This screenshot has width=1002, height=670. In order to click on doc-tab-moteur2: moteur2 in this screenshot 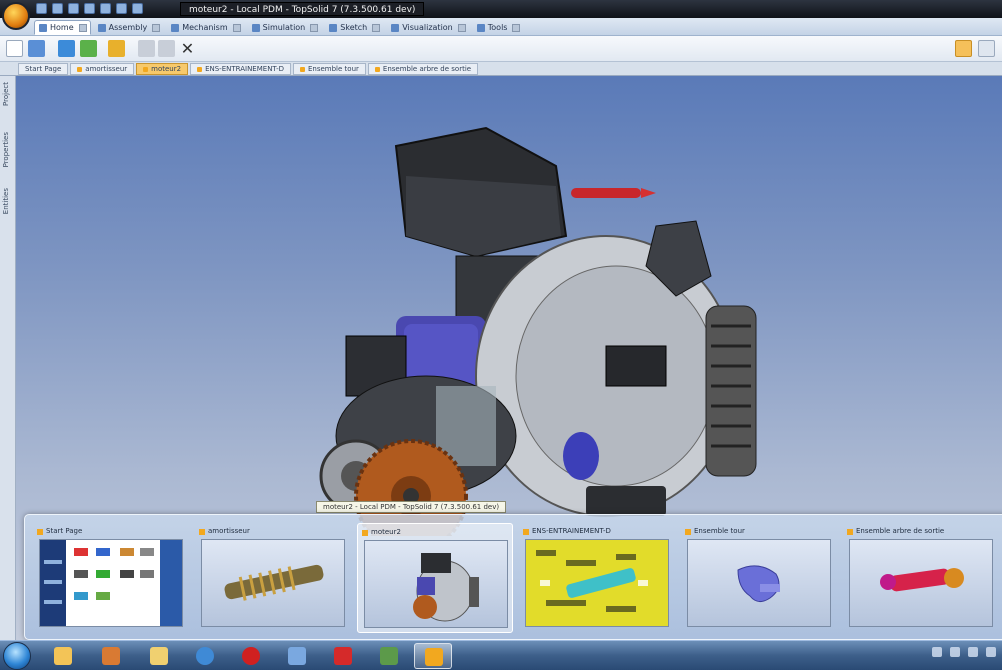, I will do `click(162, 69)`.